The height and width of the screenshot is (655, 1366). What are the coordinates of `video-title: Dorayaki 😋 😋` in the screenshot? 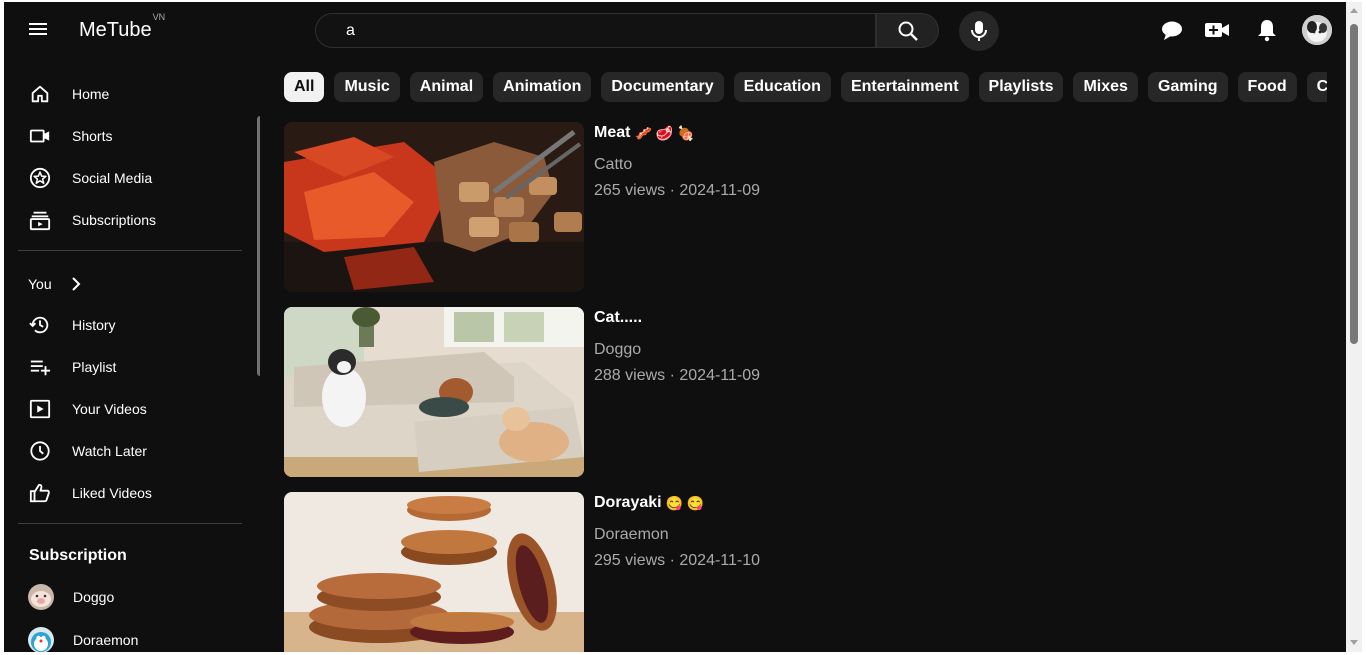 It's located at (677, 503).